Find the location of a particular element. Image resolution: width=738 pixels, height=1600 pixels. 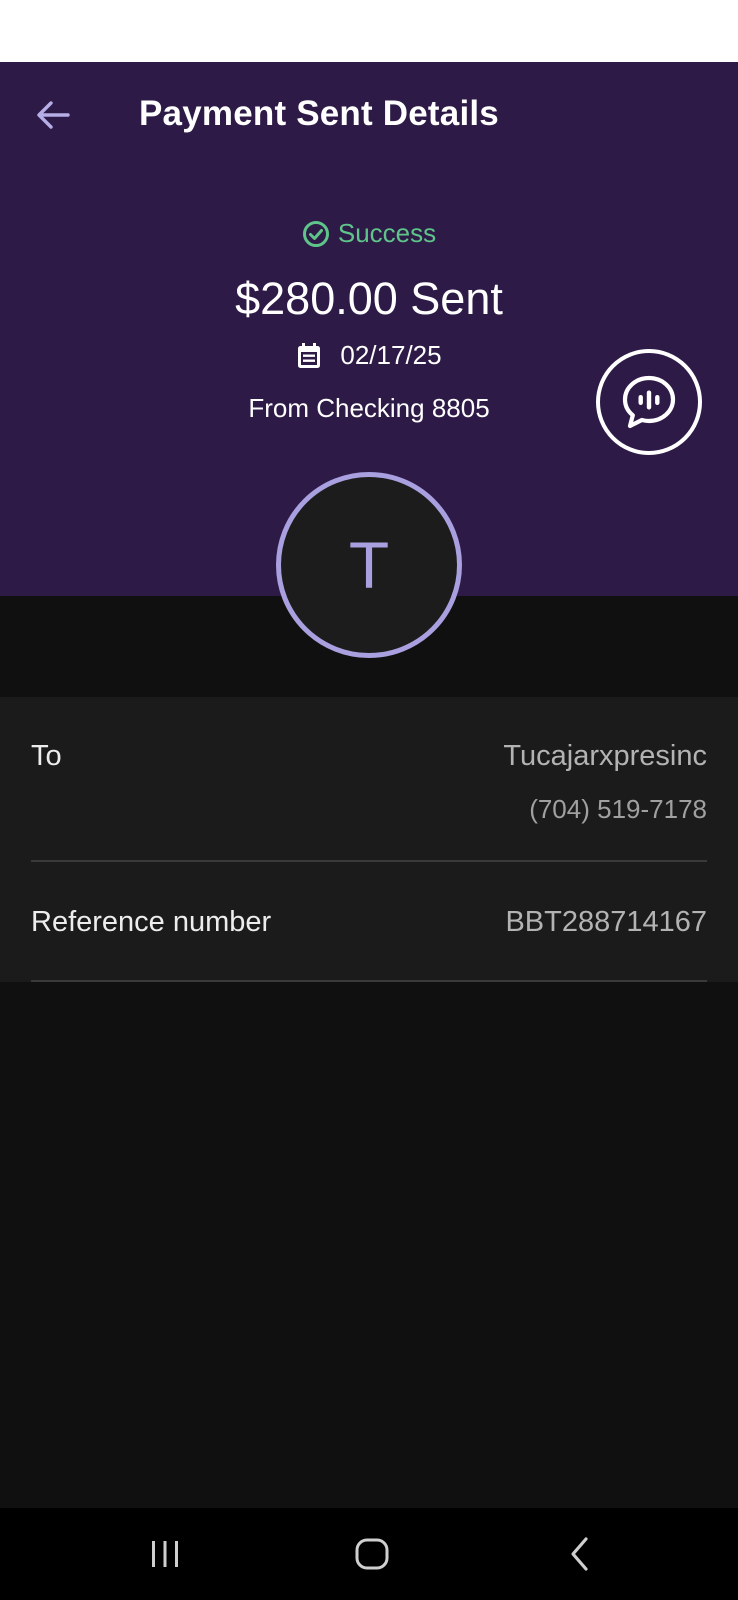

reference-number: BBT288714167 is located at coordinates (606, 922).